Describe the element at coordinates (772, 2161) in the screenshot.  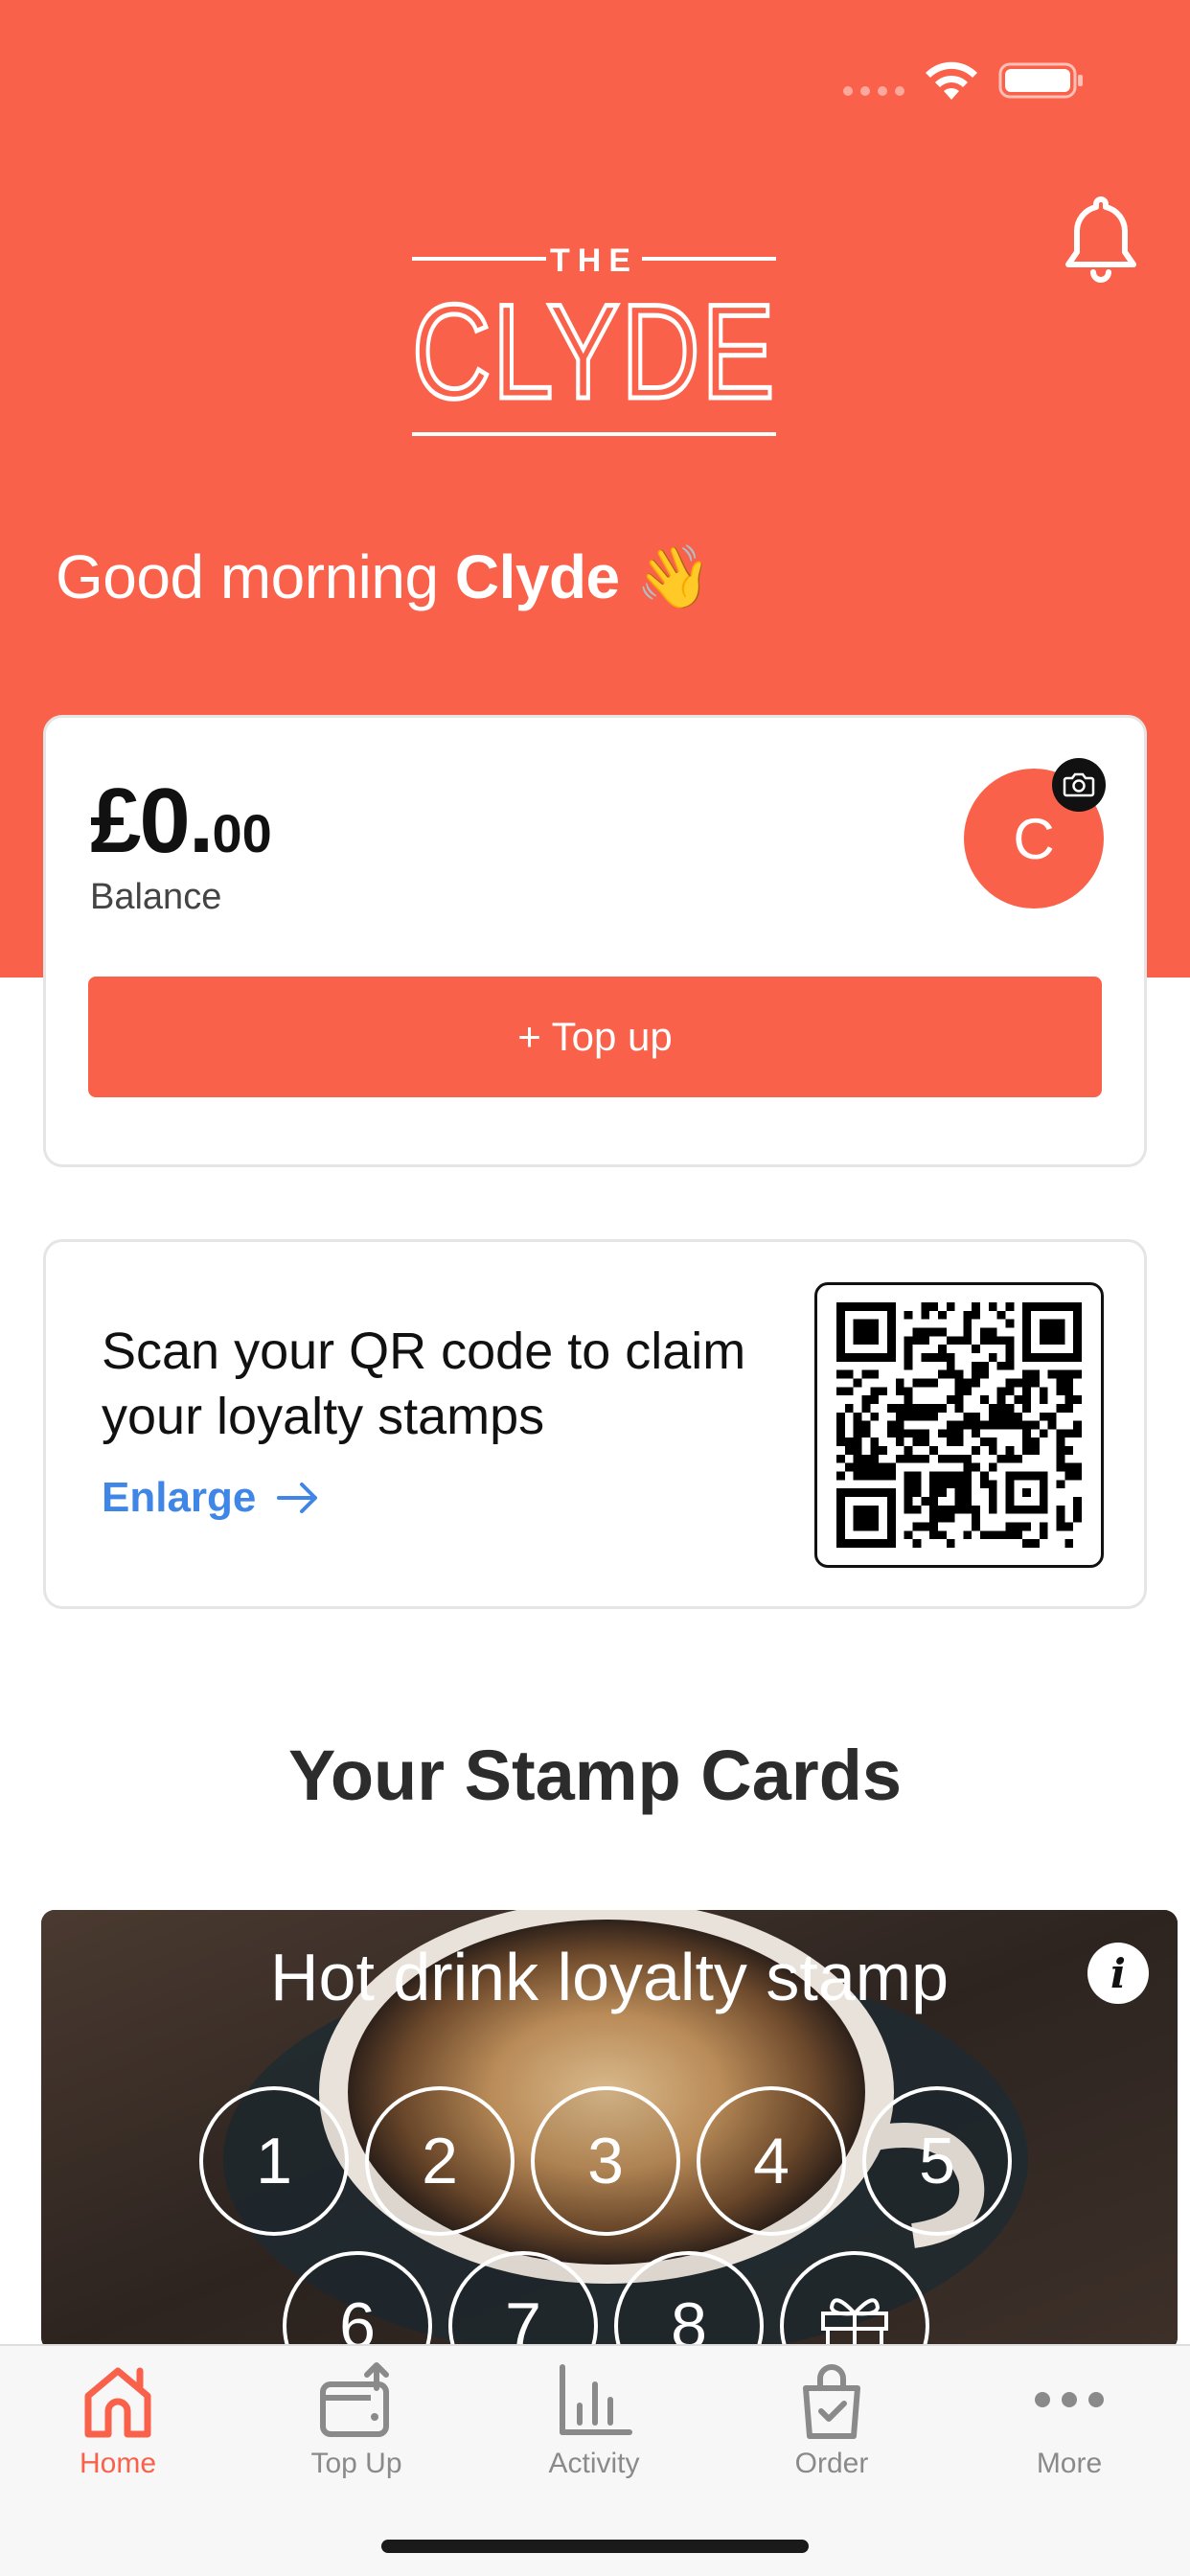
I see `stamp-slot: 4` at that location.